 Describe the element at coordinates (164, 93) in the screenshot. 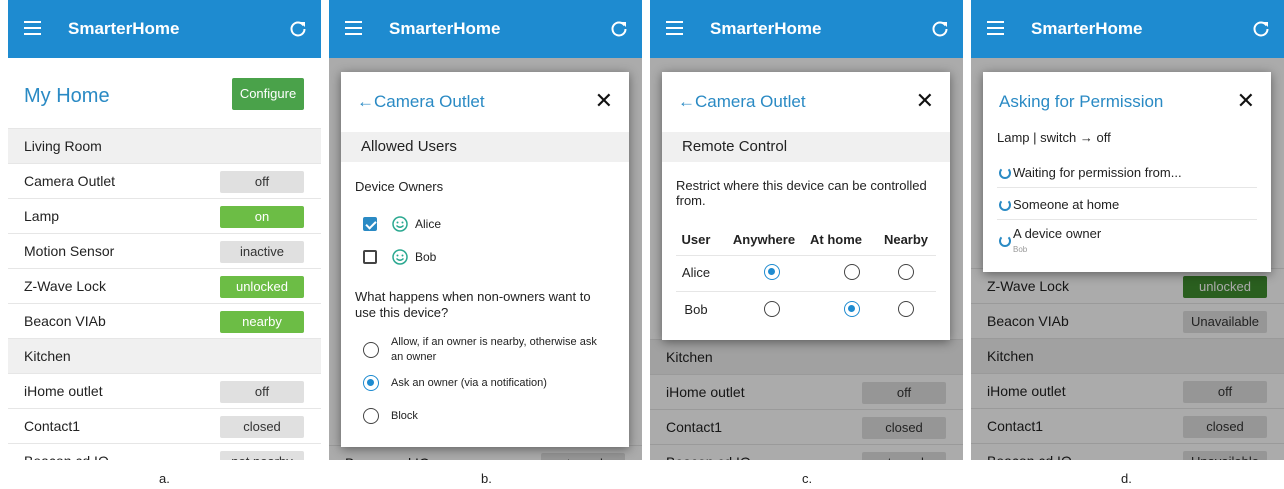

I see `home-header: My Home Configure` at that location.